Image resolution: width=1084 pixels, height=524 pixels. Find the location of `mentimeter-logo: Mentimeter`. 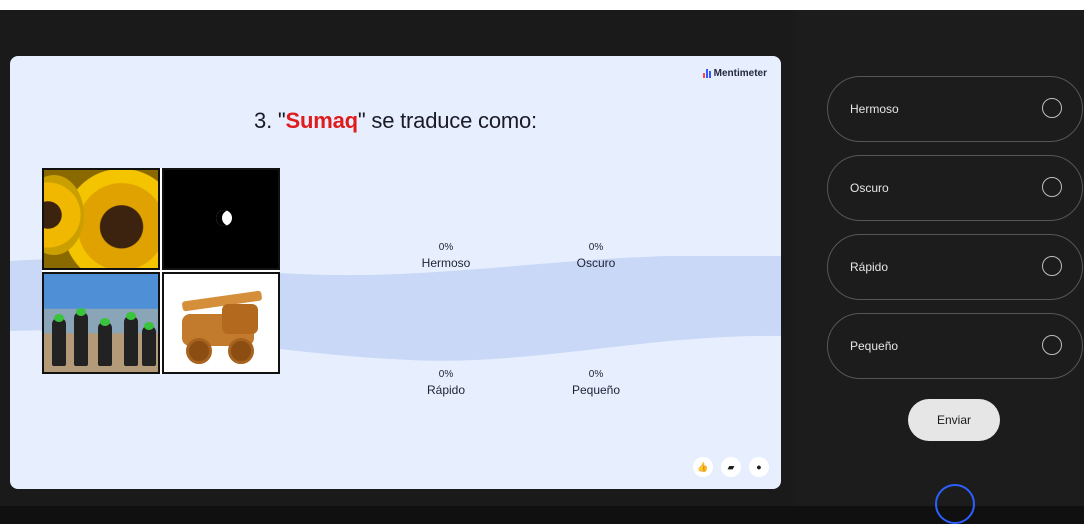

mentimeter-logo: Mentimeter is located at coordinates (734, 73).